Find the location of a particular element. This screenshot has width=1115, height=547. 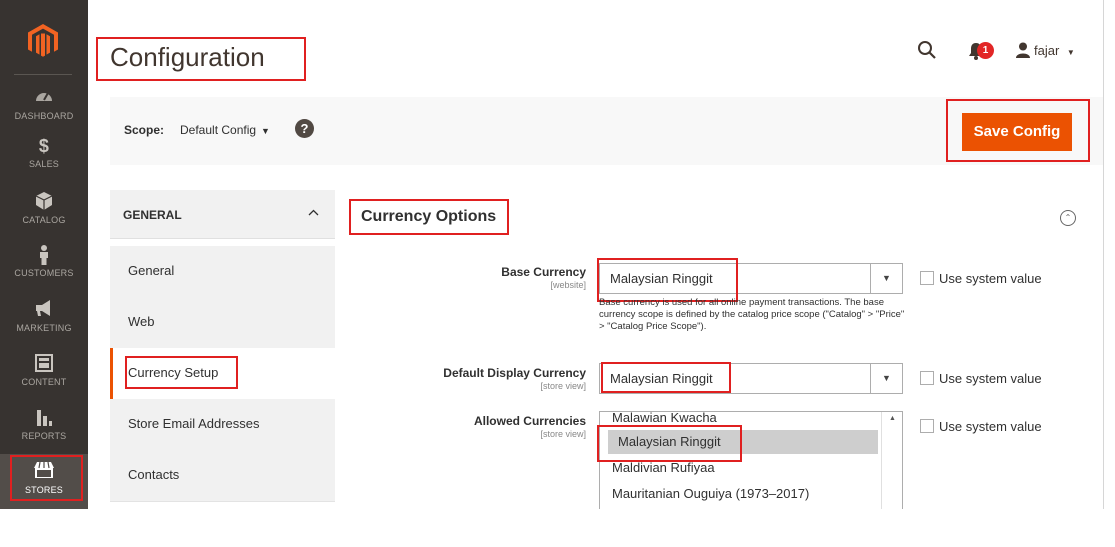

highlight-allowed-ringgit is located at coordinates (669, 443).